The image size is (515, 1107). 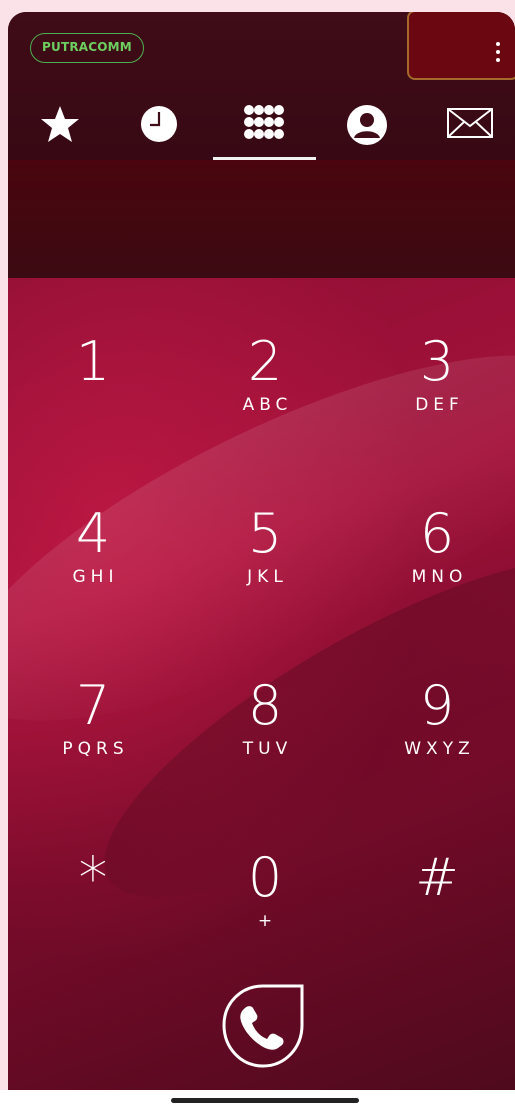 What do you see at coordinates (93, 736) in the screenshot?
I see `key-7: 7 PQRS` at bounding box center [93, 736].